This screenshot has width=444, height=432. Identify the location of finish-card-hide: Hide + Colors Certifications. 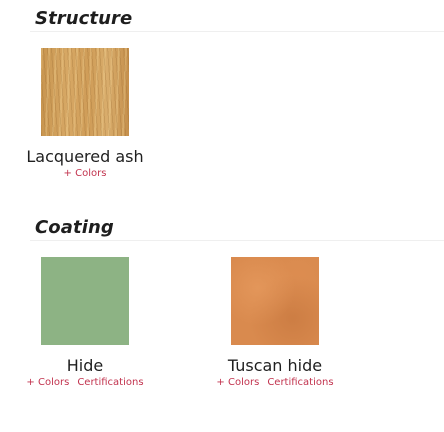
(85, 323).